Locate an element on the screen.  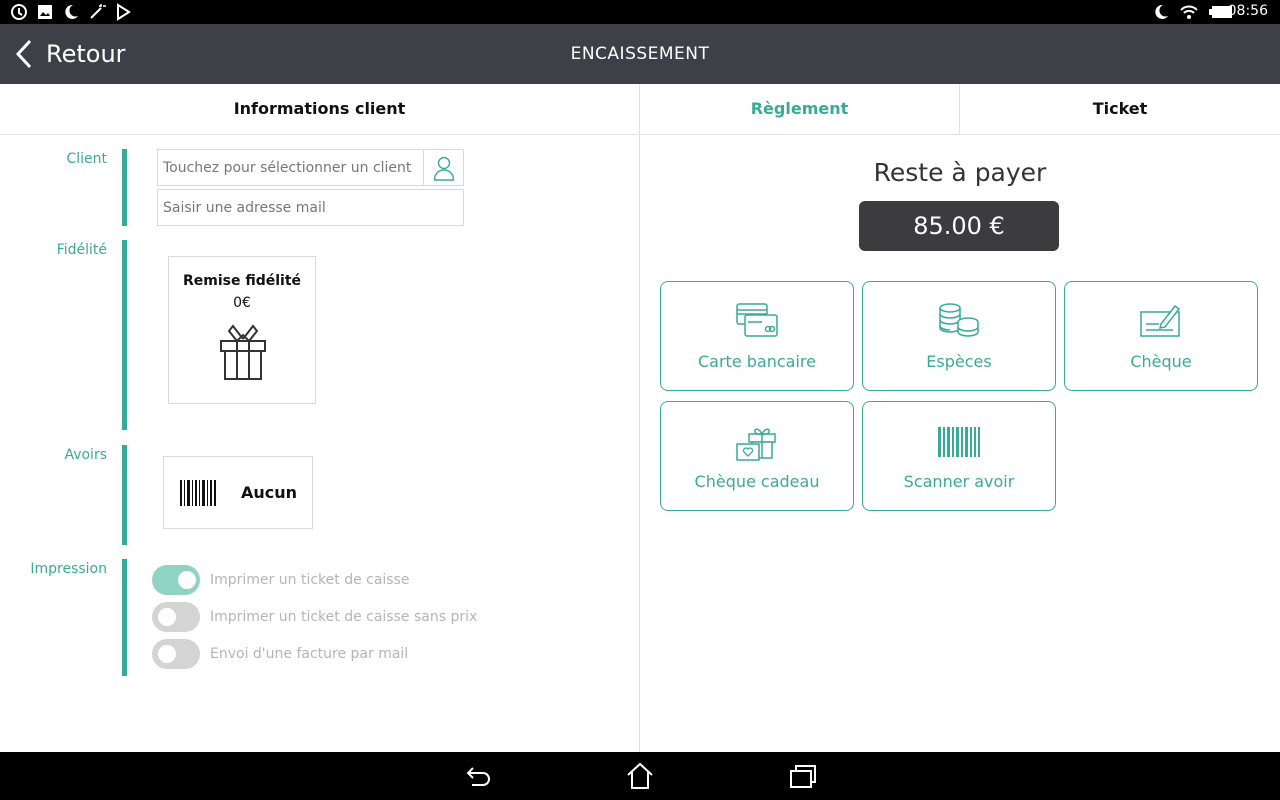
scan-credit-note-button: Scanner avoir is located at coordinates (959, 456).